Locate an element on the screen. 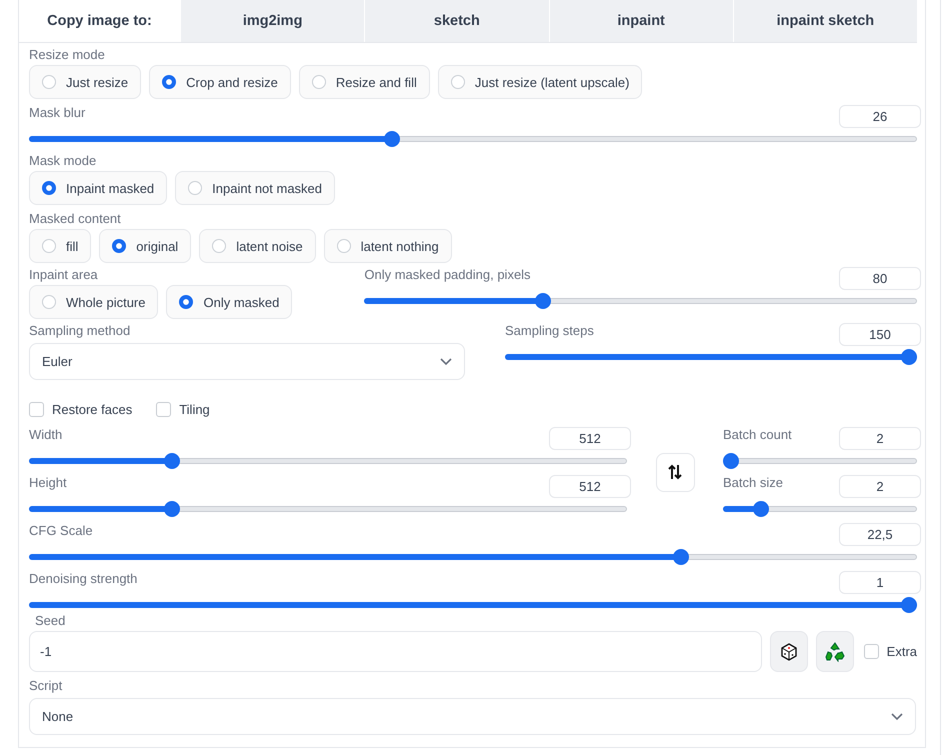 The height and width of the screenshot is (755, 944). reuse-seed-button is located at coordinates (835, 651).